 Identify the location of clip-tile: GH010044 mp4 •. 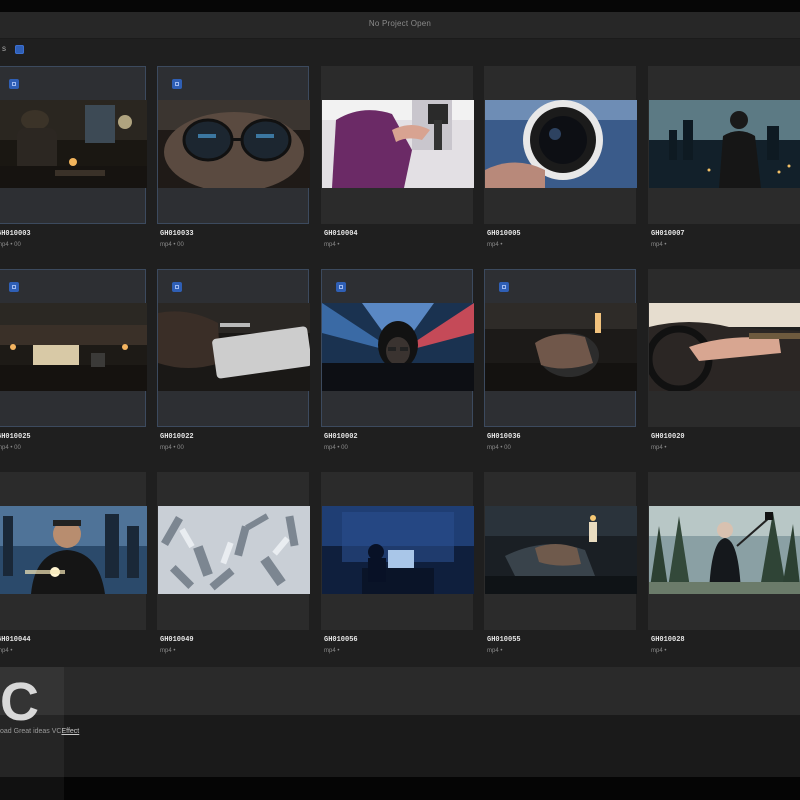
(73, 563).